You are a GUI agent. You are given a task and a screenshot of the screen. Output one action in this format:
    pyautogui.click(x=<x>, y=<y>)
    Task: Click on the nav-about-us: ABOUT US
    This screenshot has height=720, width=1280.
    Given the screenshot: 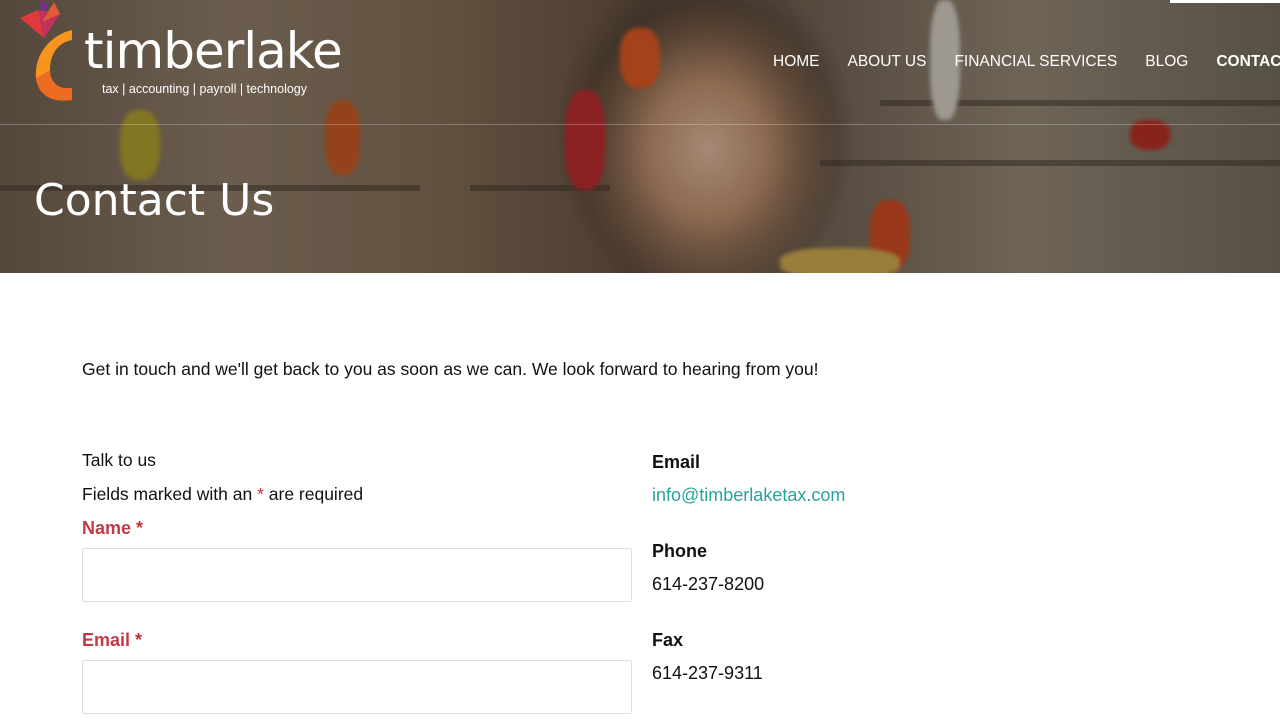 What is the action you would take?
    pyautogui.click(x=887, y=62)
    